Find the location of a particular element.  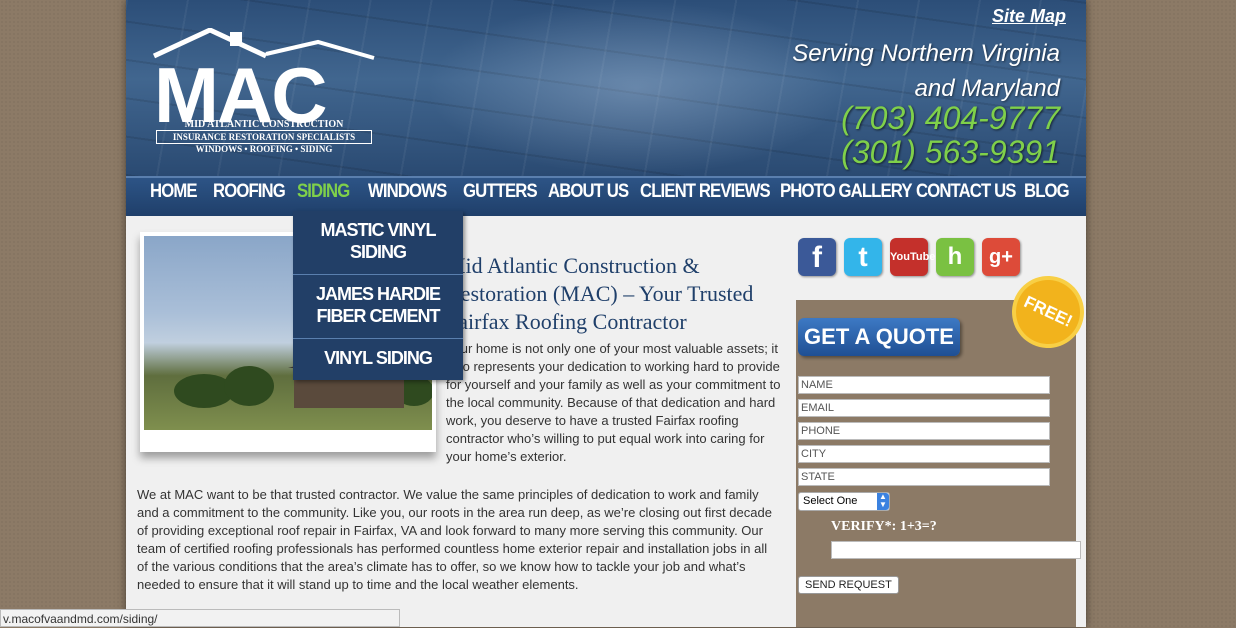

nav-siding: SIDING is located at coordinates (323, 192).